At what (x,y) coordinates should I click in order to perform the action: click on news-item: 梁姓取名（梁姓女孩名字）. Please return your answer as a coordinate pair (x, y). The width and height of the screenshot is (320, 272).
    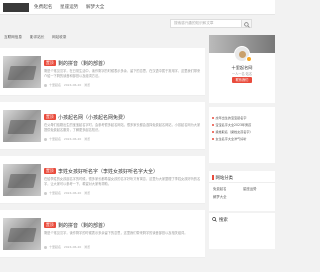
    Looking at the image, I should click on (243, 131).